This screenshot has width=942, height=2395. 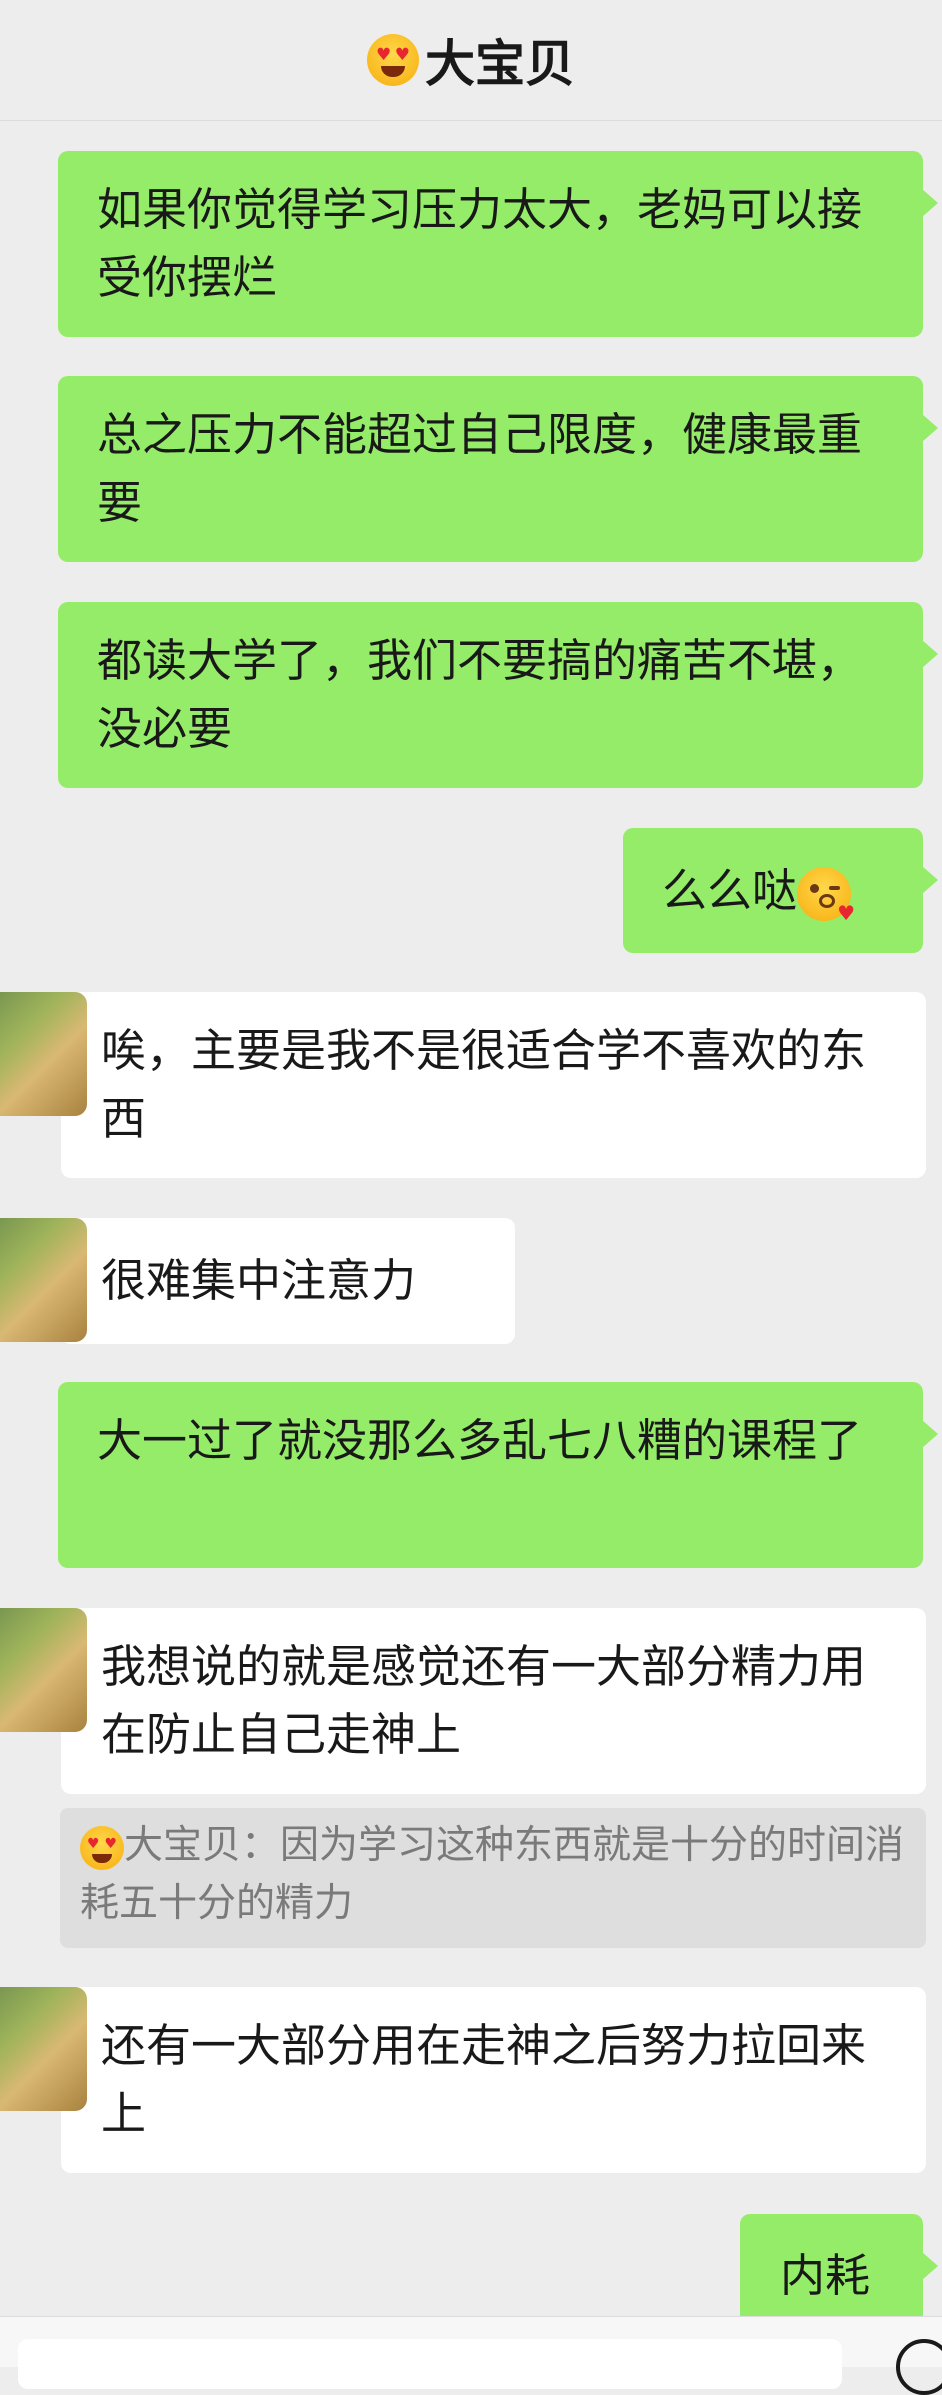 I want to click on message-text: 么么哒, so click(x=730, y=890).